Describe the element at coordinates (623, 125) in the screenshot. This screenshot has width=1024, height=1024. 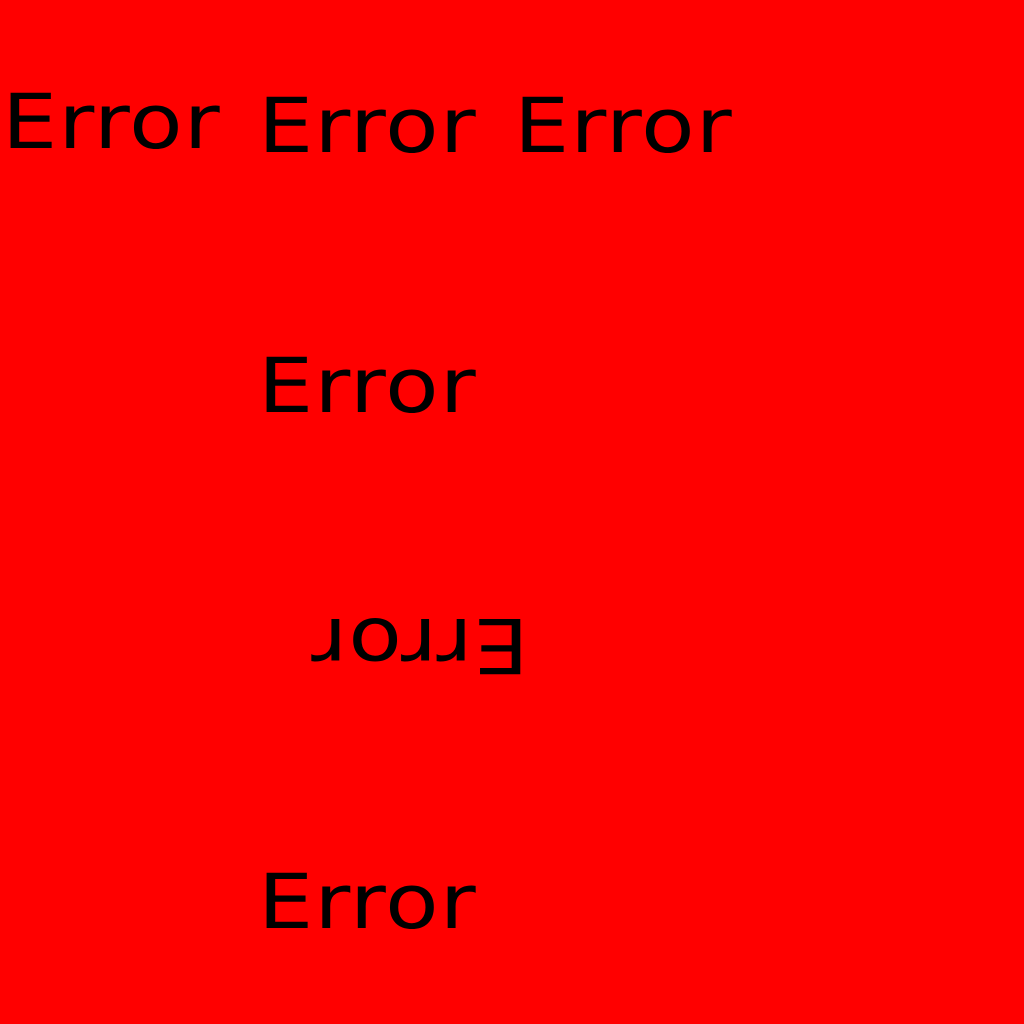
I see `error-text-top-right: Error` at that location.